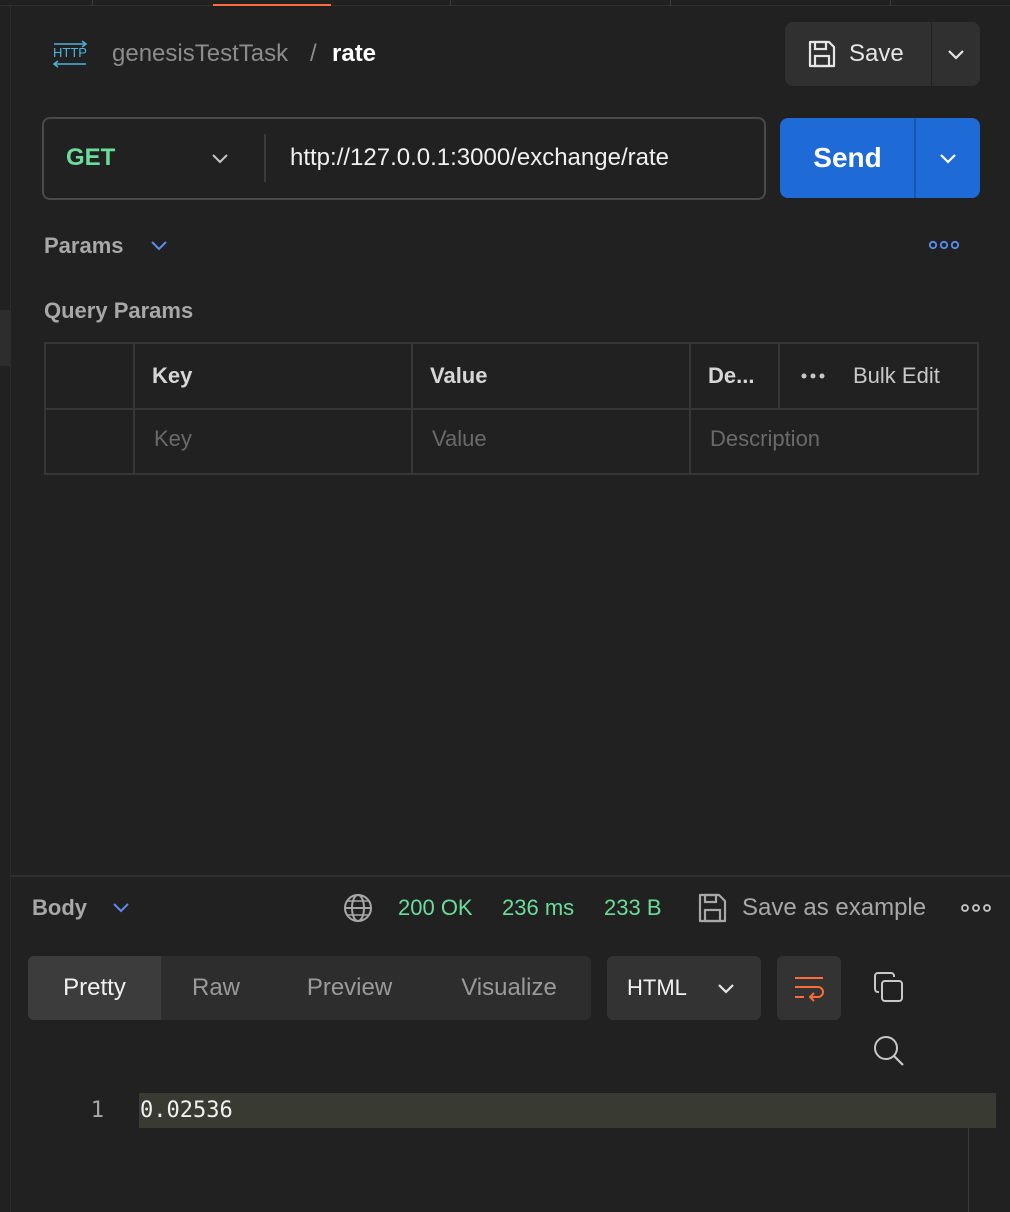 The width and height of the screenshot is (1010, 1212). What do you see at coordinates (5, 338) in the screenshot?
I see `sidebar-resize-handle` at bounding box center [5, 338].